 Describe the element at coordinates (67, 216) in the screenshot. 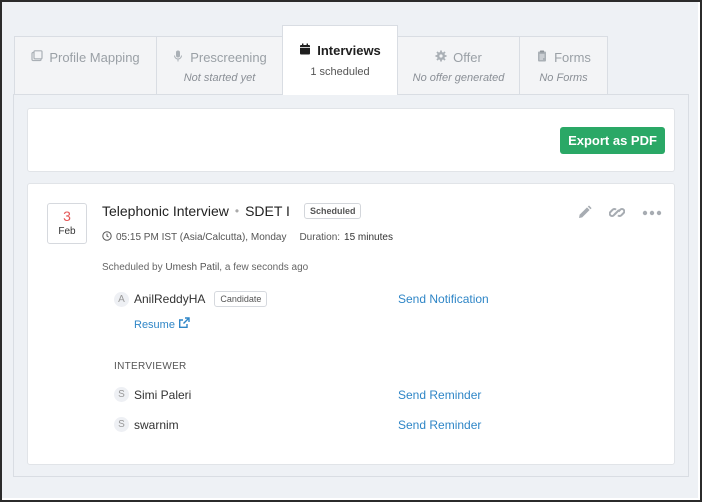

I see `date-day: 3` at that location.